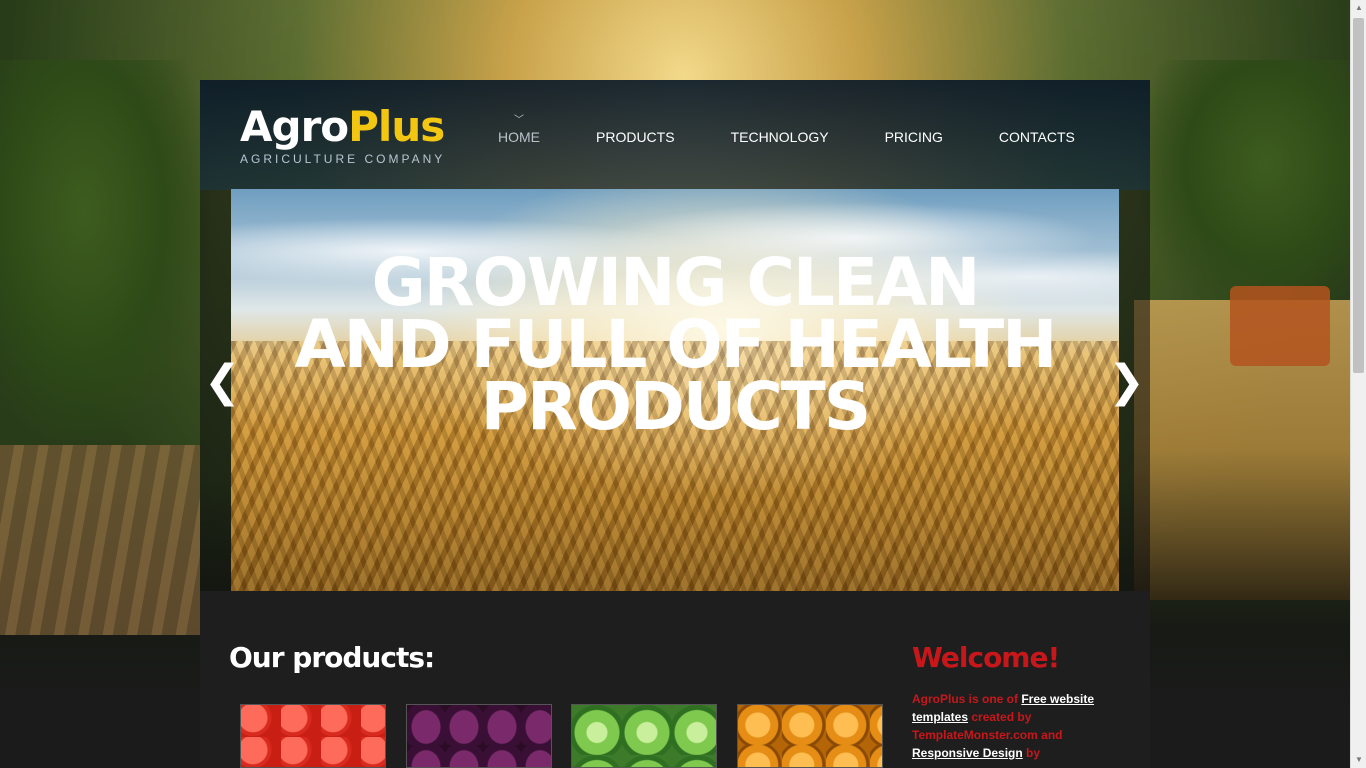  I want to click on nav-item-label: TECHNOLOGY, so click(779, 137).